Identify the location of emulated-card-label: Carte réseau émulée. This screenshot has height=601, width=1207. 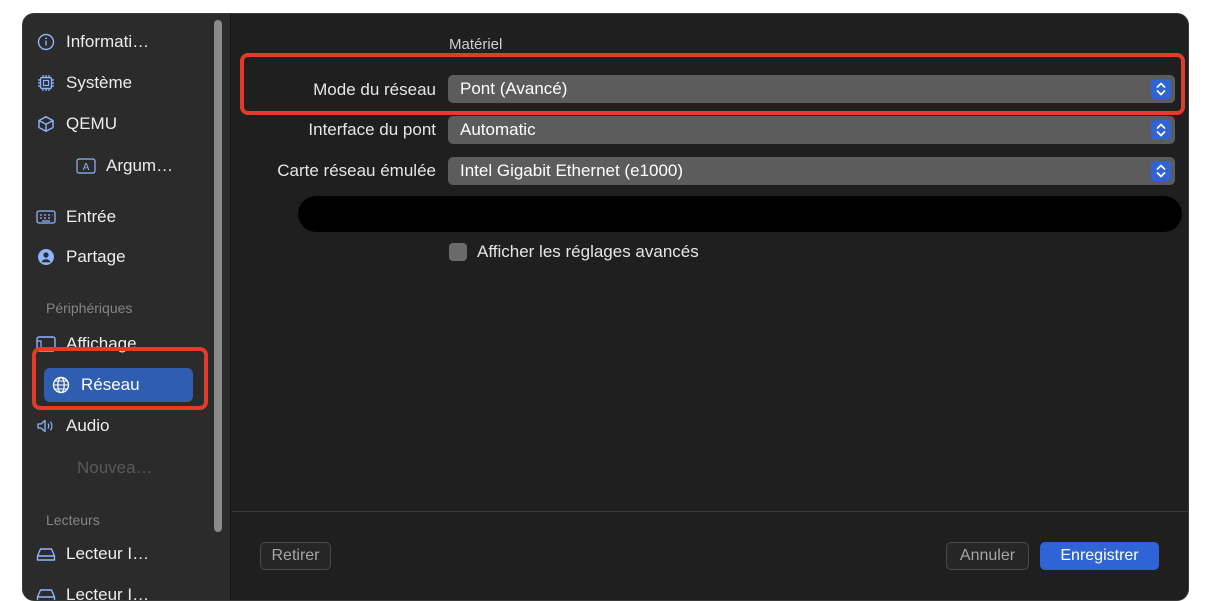
(356, 170).